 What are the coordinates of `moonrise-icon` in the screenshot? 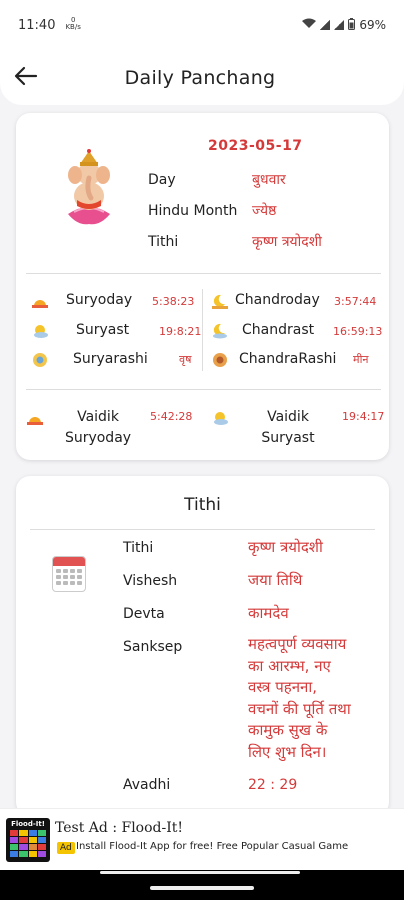 It's located at (220, 301).